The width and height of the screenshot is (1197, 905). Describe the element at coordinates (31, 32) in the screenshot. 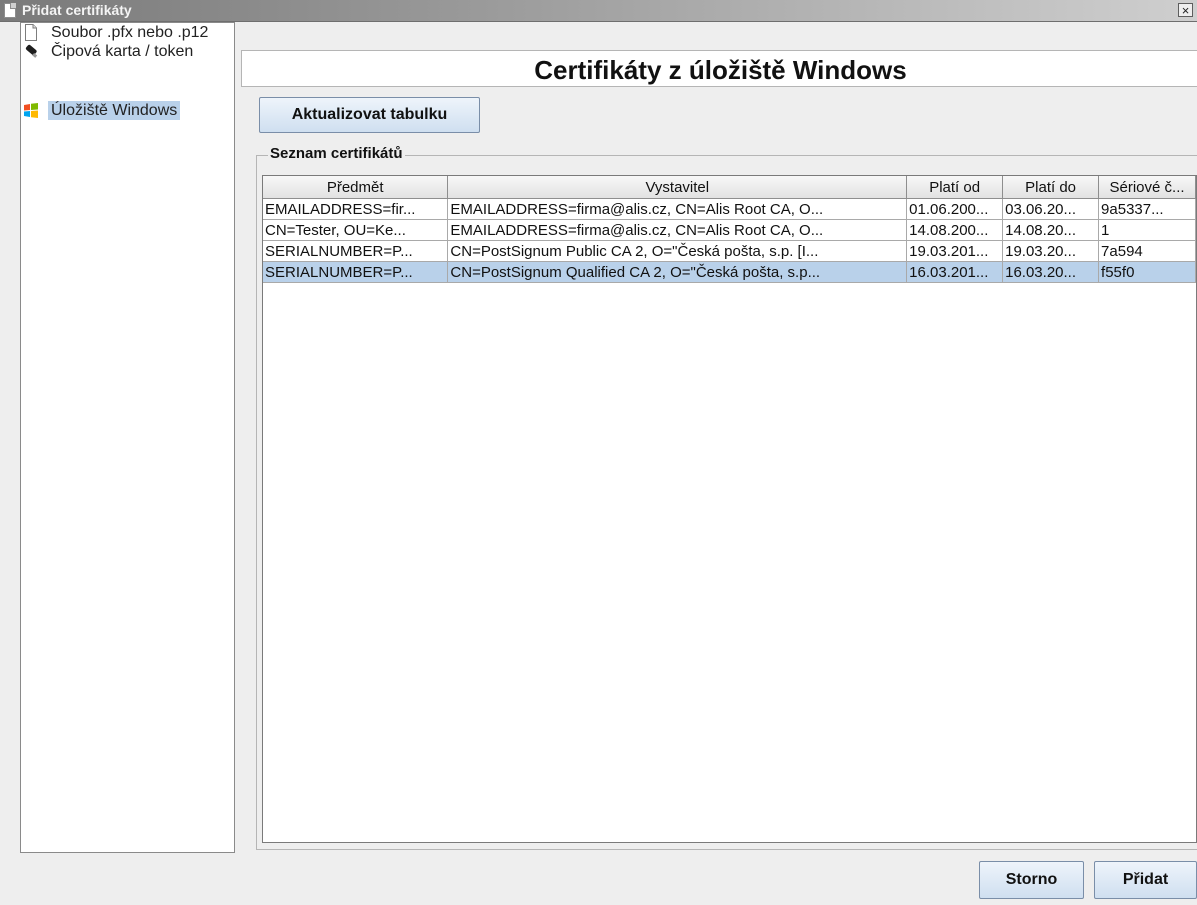

I see `file-icon` at that location.